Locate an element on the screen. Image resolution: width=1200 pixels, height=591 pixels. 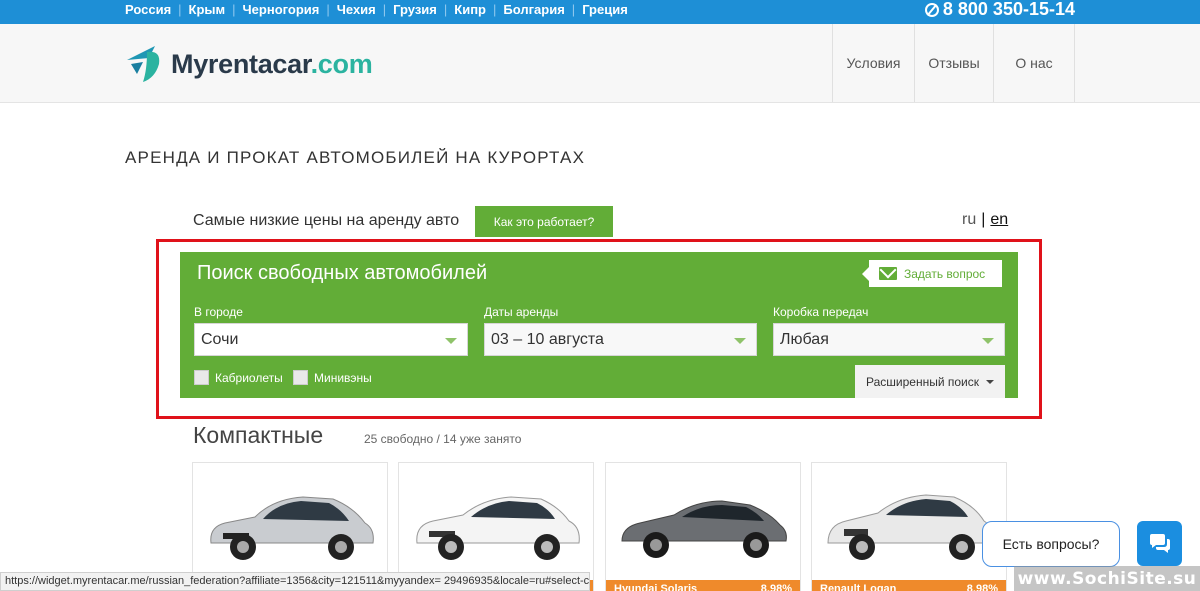
envelope-icon is located at coordinates (888, 273).